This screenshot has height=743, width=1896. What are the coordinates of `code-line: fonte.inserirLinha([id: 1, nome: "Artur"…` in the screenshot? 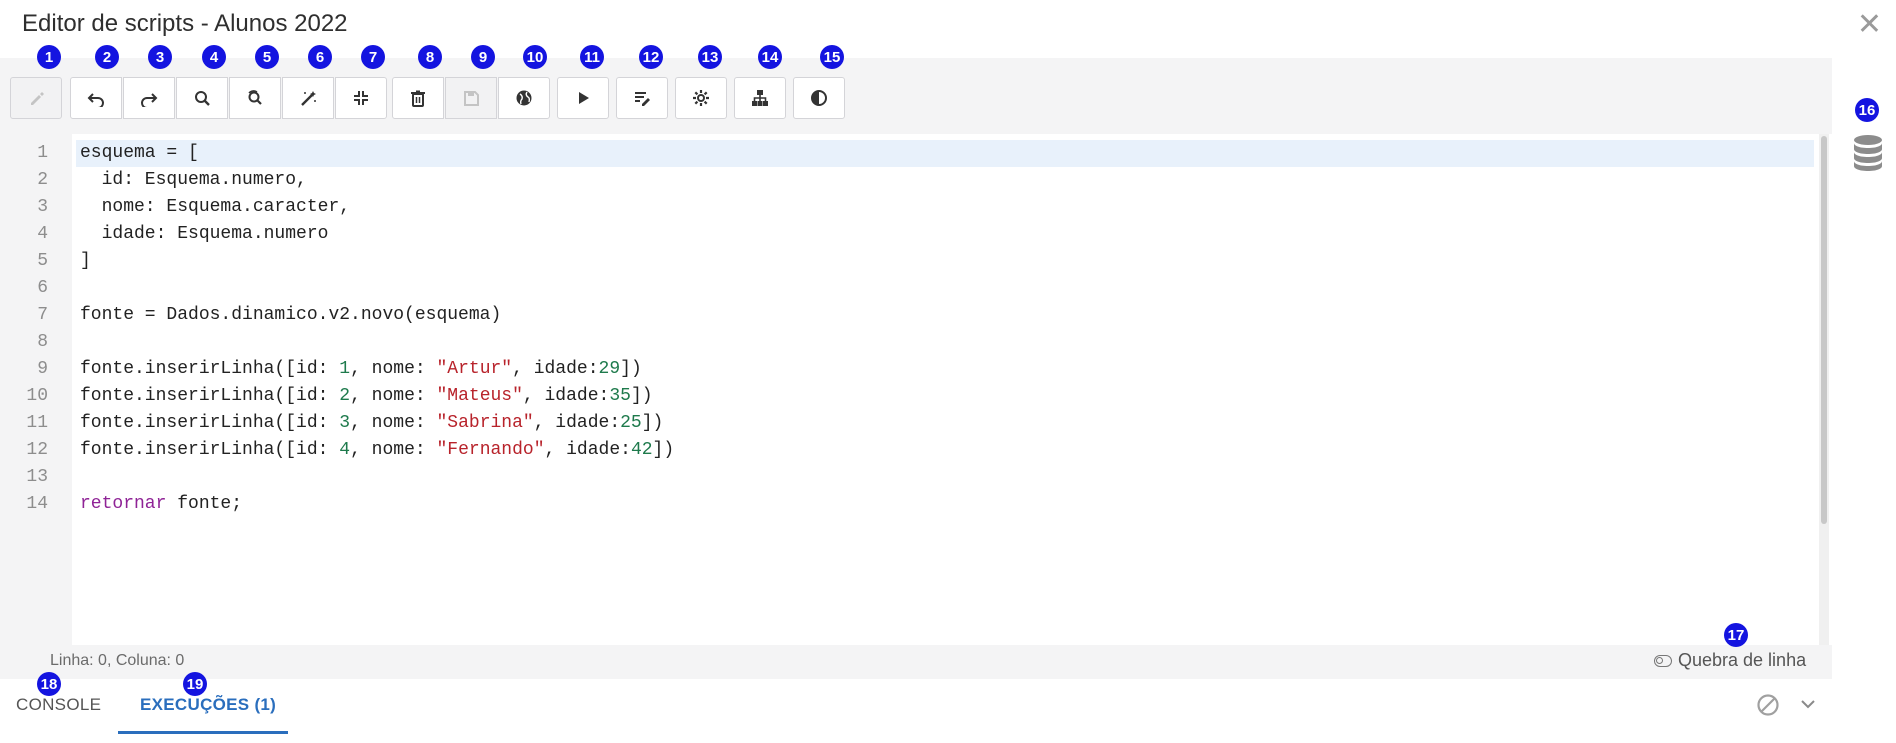 It's located at (361, 369).